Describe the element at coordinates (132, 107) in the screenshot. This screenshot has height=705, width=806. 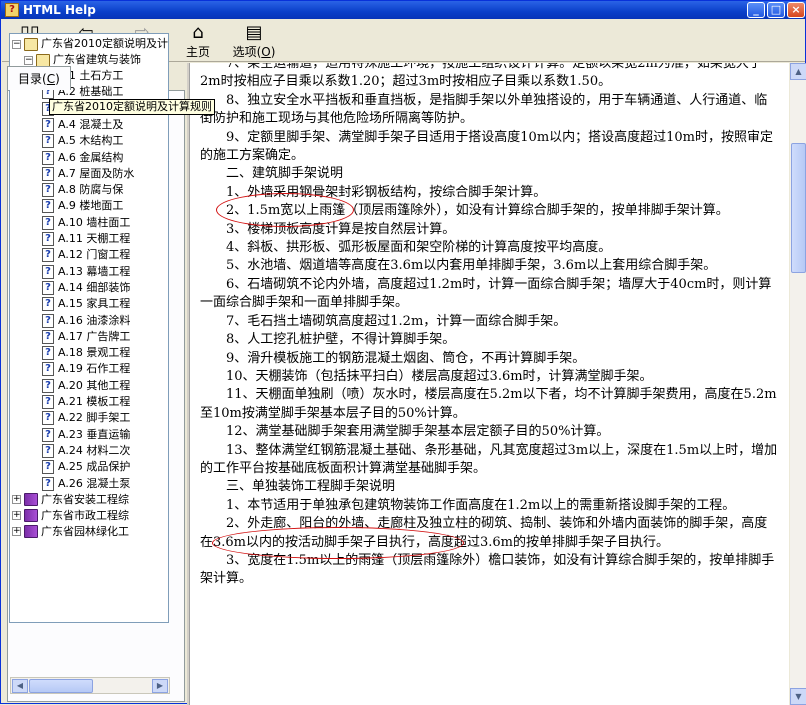
I see `tree-tooltip: 广东省2010定额说明及计算规则` at that location.